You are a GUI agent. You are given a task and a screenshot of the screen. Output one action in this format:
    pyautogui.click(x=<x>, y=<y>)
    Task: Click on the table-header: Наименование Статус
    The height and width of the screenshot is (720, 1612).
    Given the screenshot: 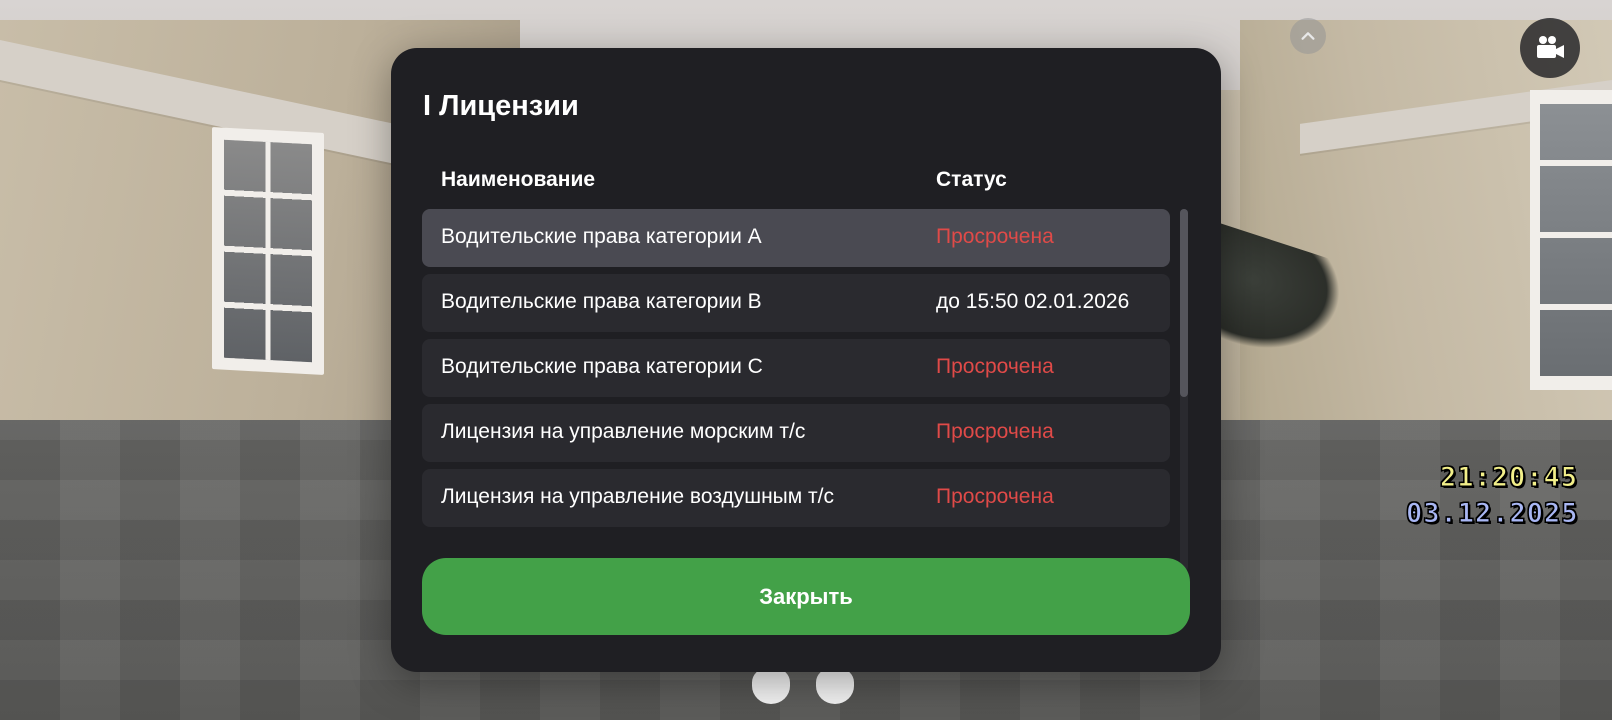 What is the action you would take?
    pyautogui.click(x=796, y=184)
    